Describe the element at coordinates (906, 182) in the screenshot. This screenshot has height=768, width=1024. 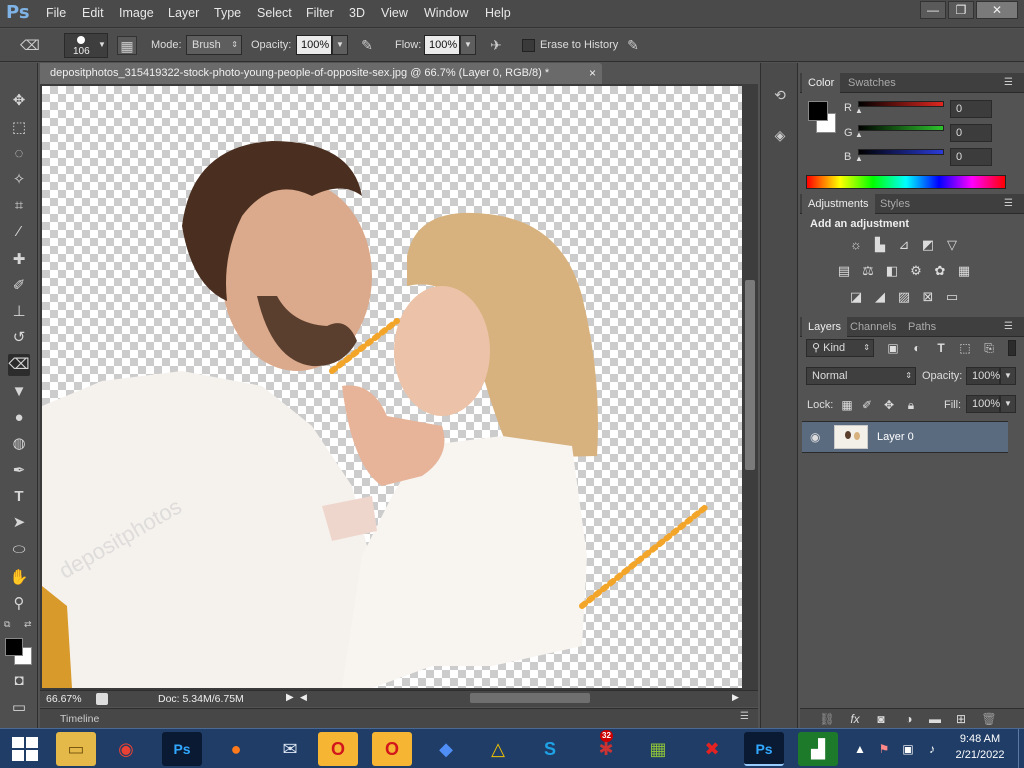
I see `color-spectrum-bar` at that location.